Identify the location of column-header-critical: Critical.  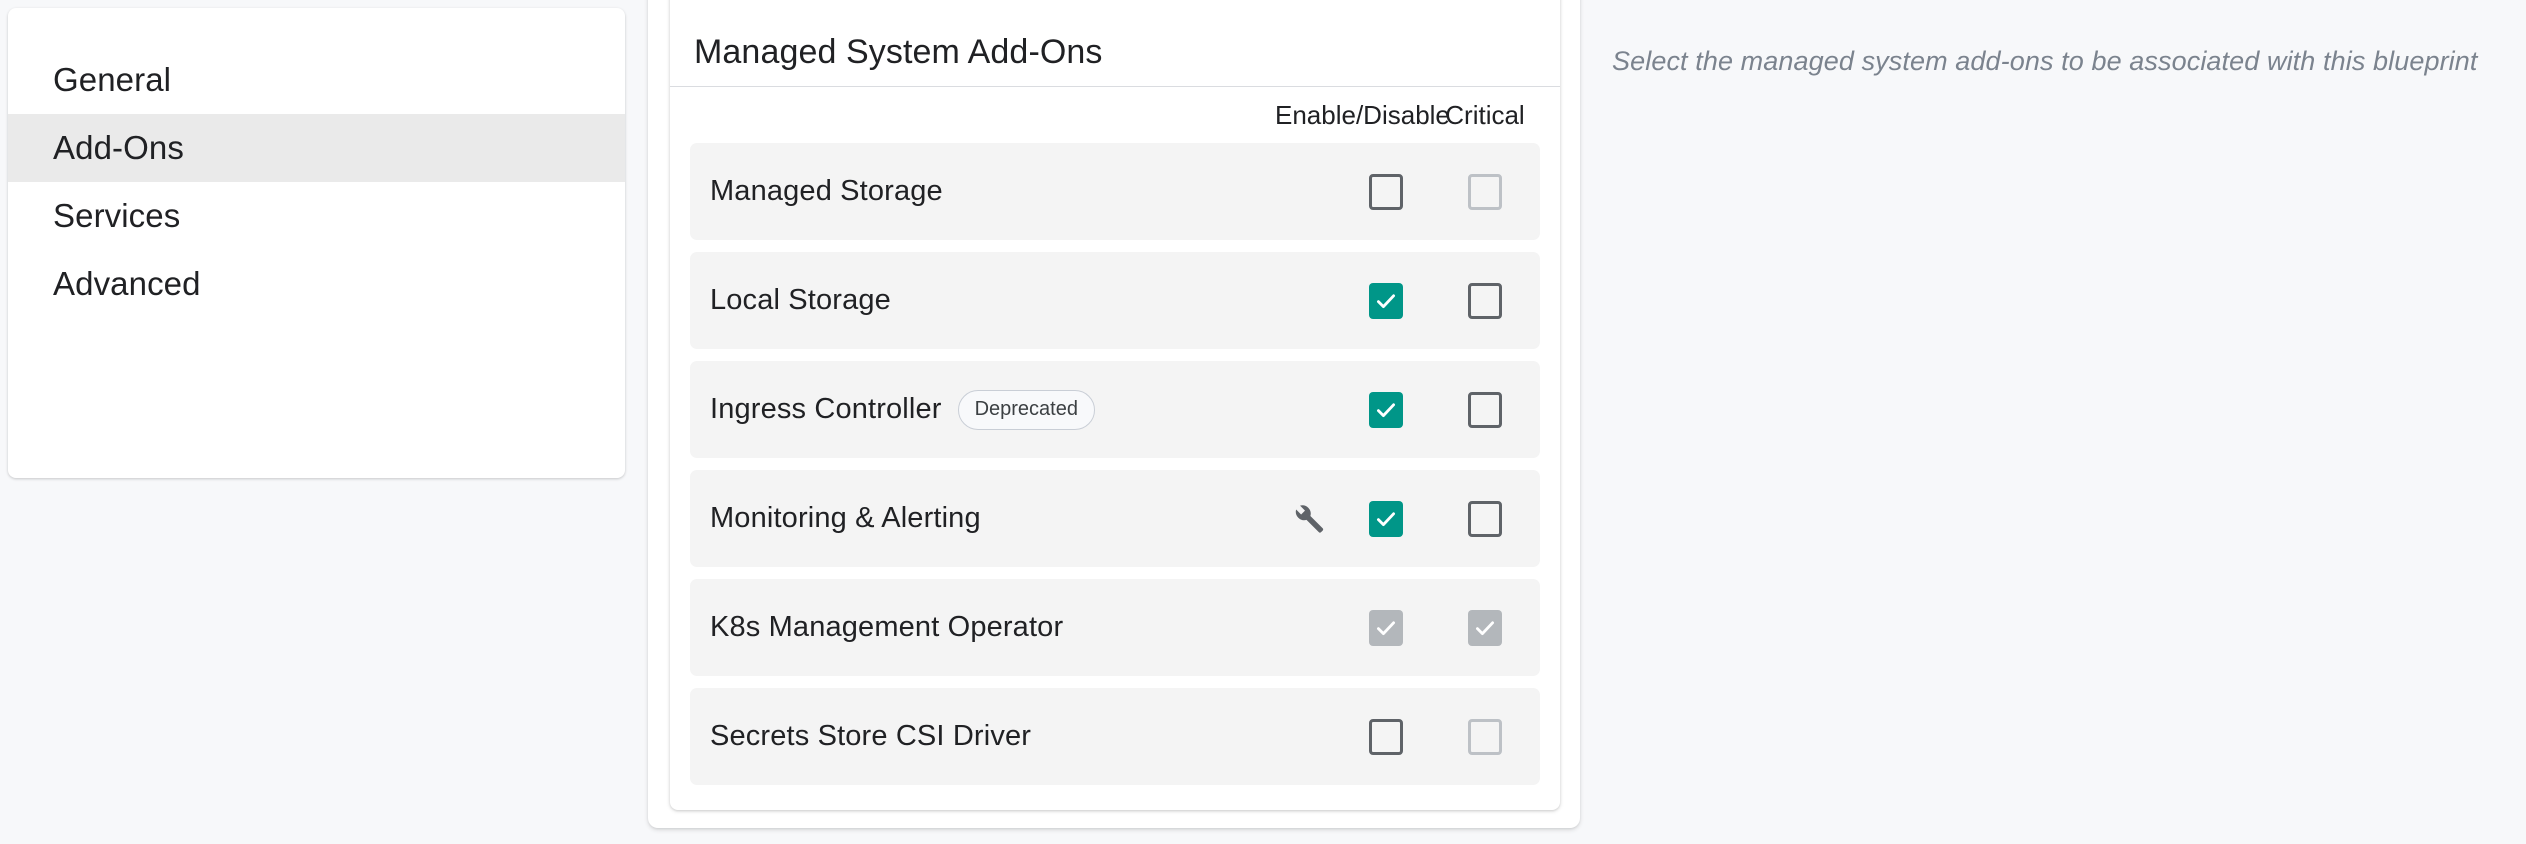
(1485, 114).